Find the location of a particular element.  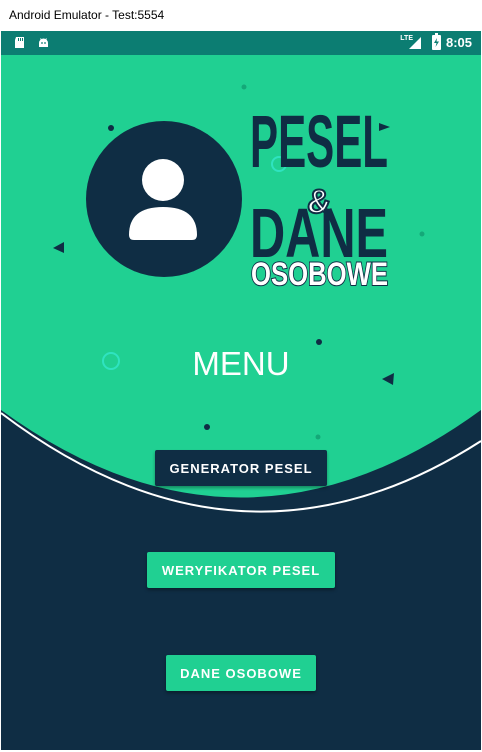

status-bar: LTE 8:05 is located at coordinates (241, 43).